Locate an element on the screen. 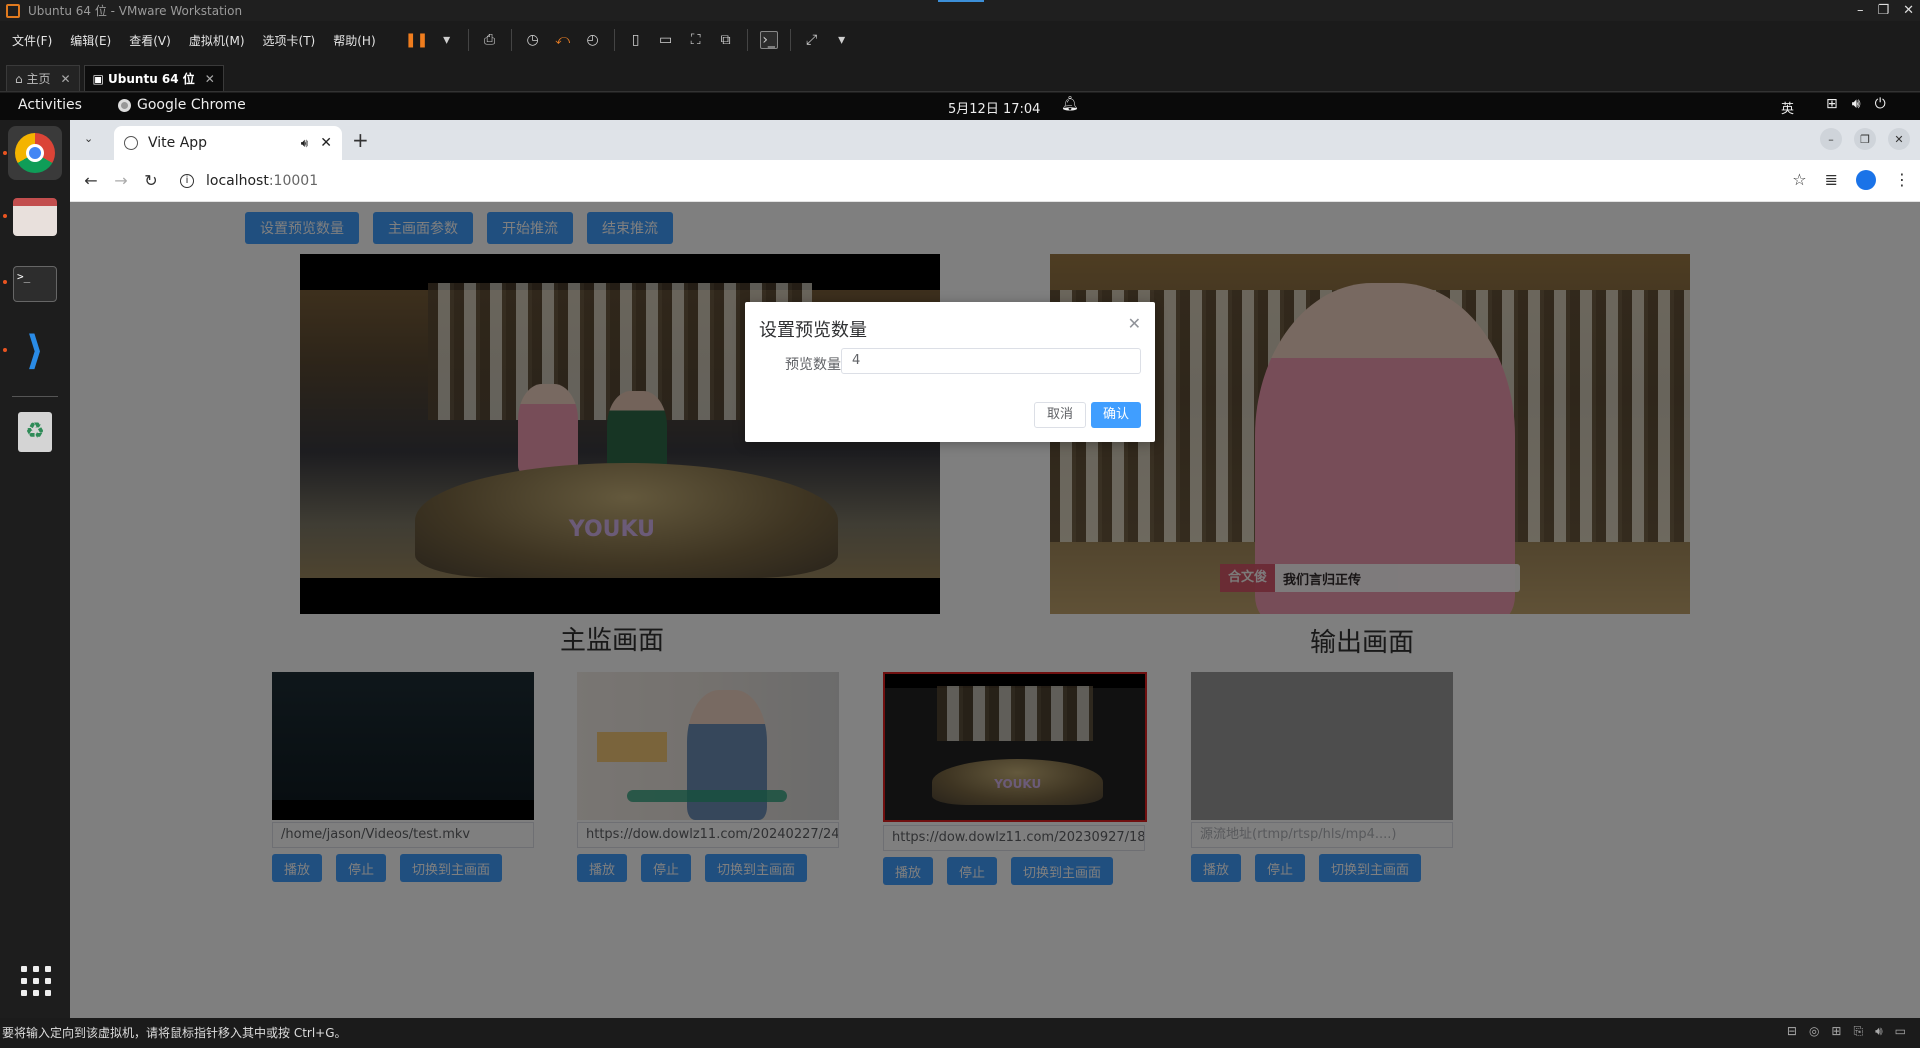 Image resolution: width=1920 pixels, height=1048 pixels. preview-count-input: 4 is located at coordinates (991, 361).